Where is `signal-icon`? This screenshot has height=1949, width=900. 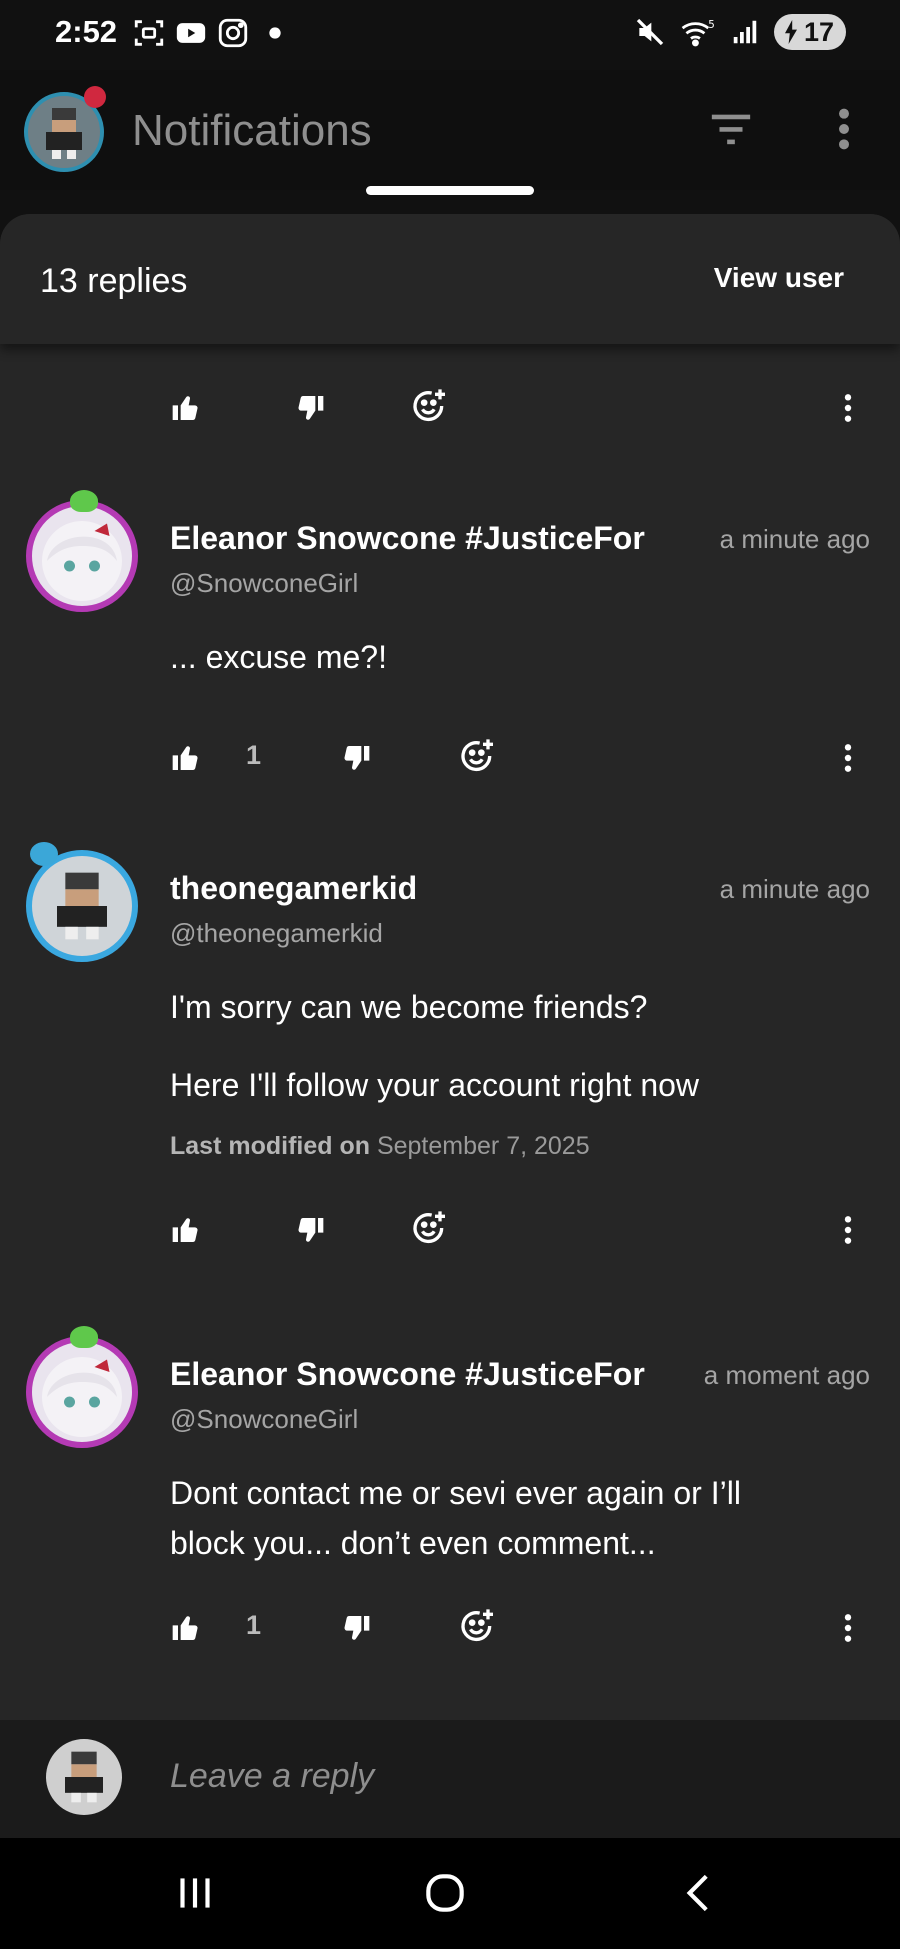 signal-icon is located at coordinates (745, 32).